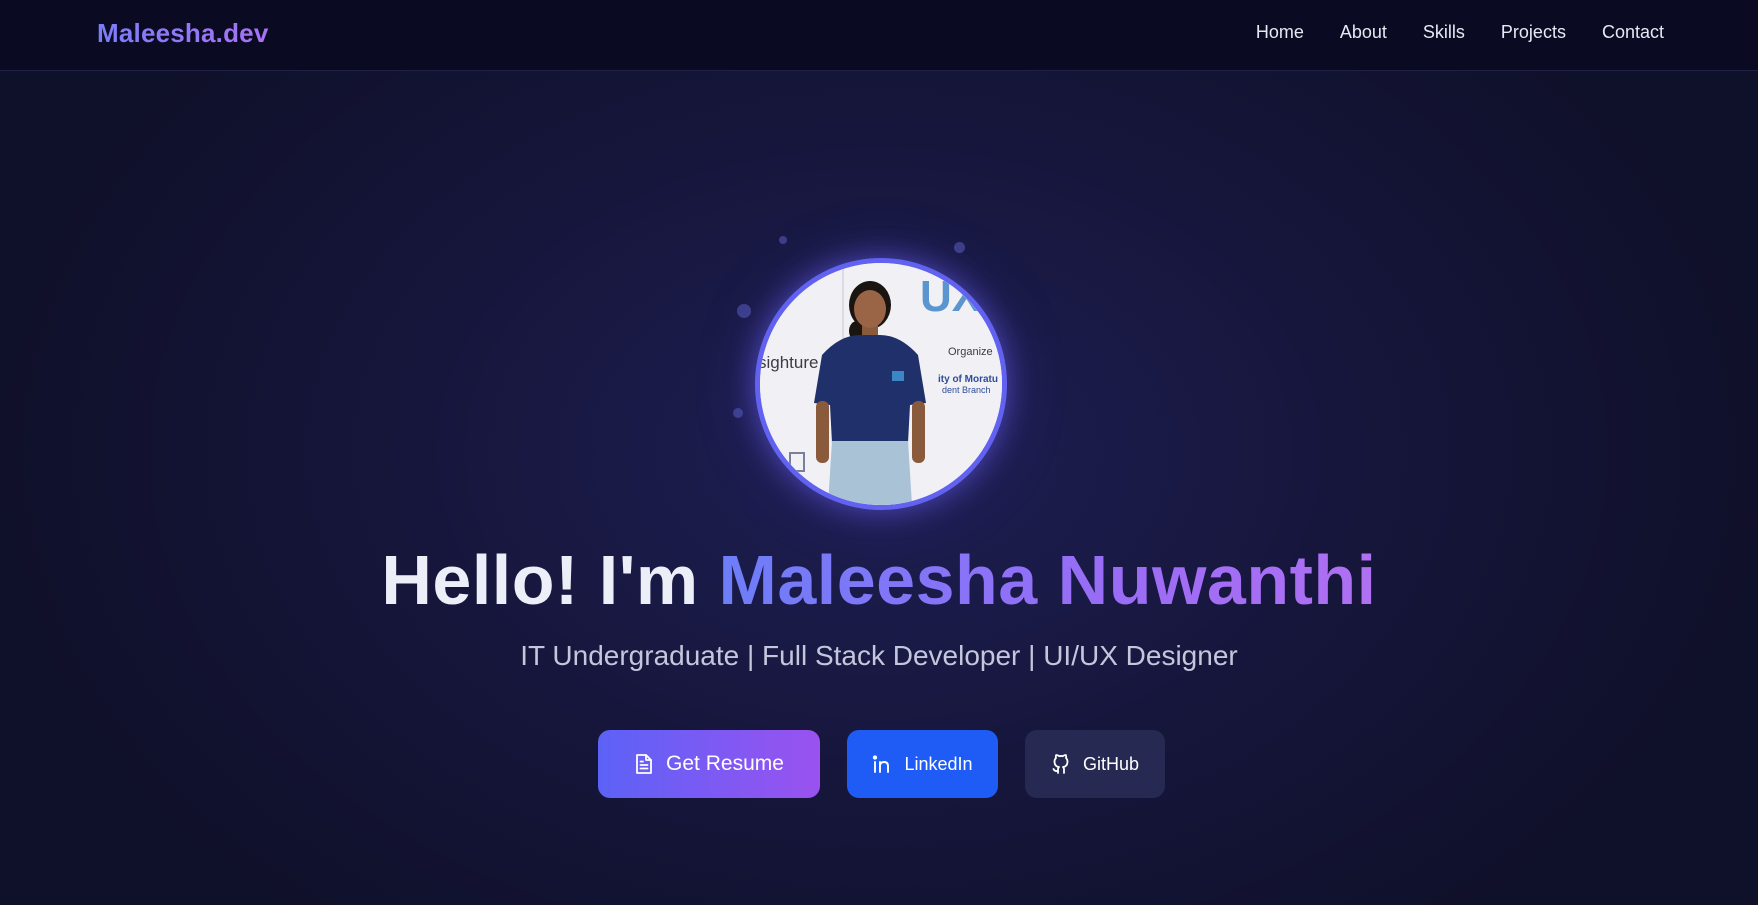  I want to click on nav-links: Home About Skills Projects Contact, so click(1460, 32).